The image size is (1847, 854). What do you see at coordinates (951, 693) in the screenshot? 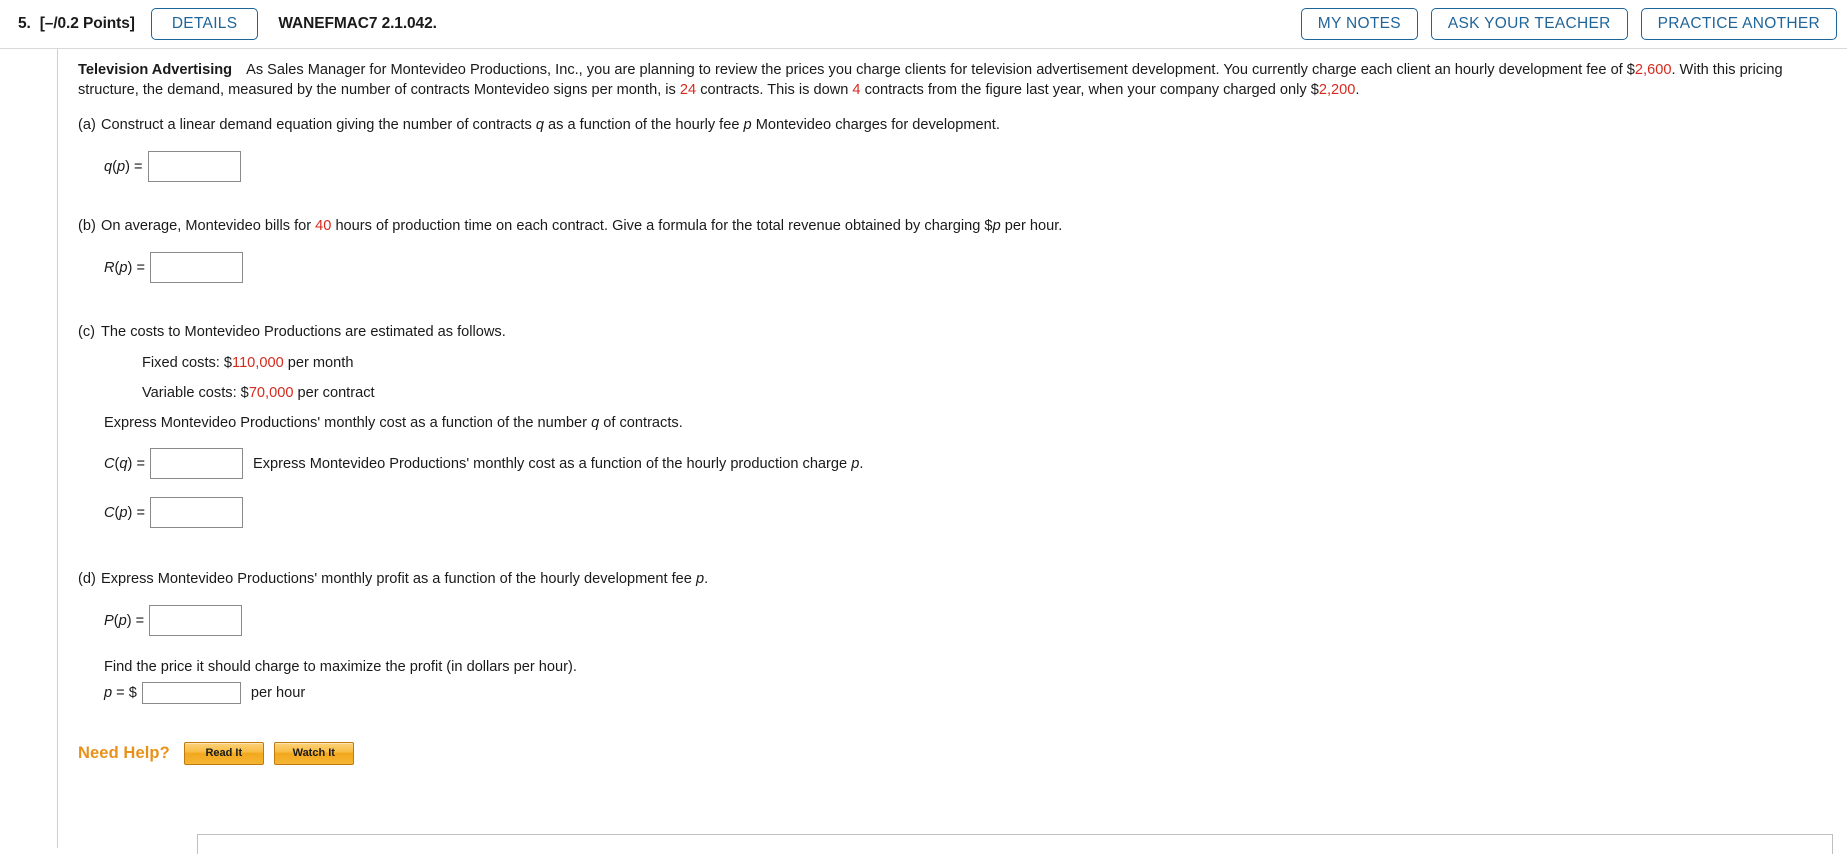
I see `price-answer-row: p = $ per hour` at bounding box center [951, 693].